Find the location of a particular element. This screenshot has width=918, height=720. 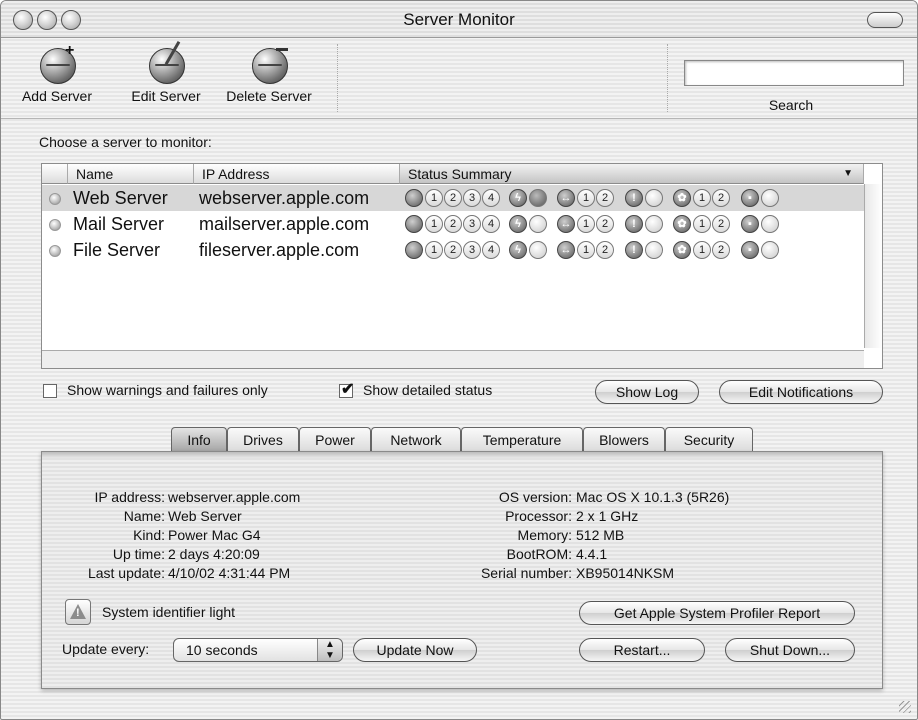

detailed-status-checkbox-box: ✔ is located at coordinates (346, 389).